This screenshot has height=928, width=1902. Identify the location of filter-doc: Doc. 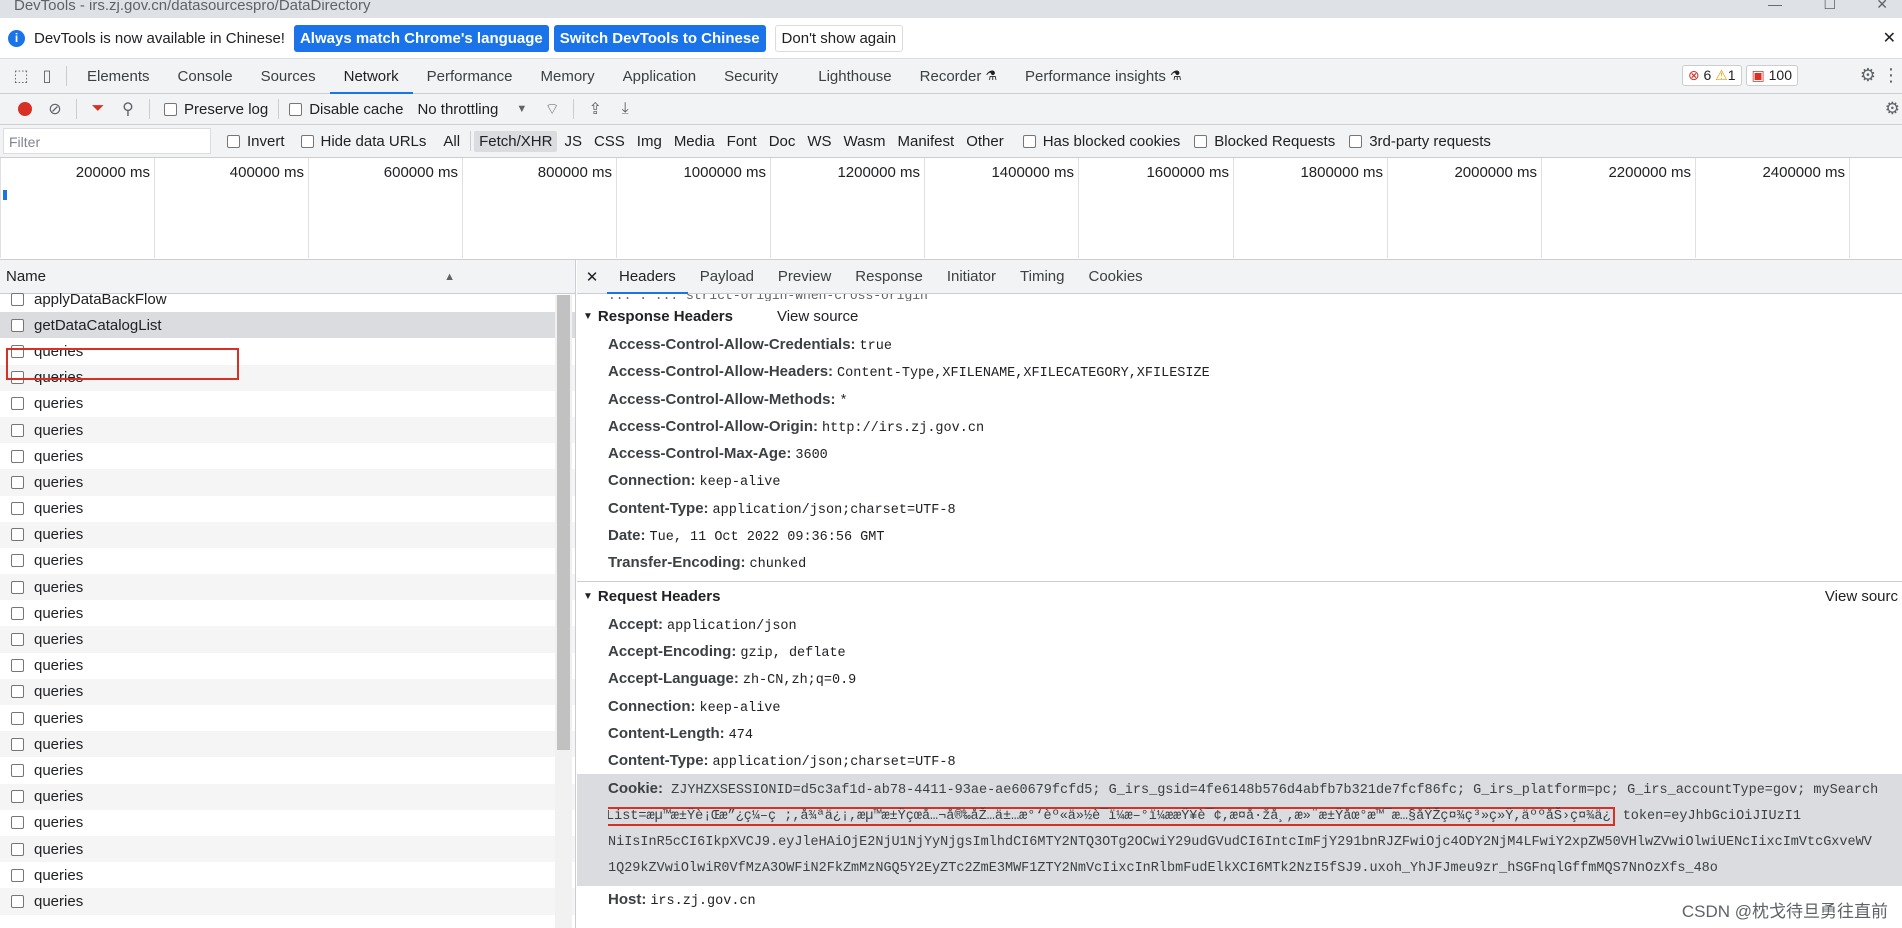
(782, 141).